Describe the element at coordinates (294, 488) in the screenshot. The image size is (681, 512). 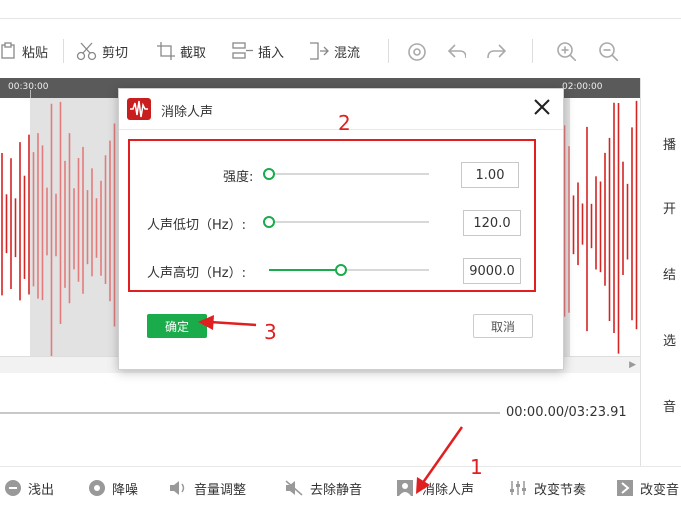
I see `mute-icon` at that location.